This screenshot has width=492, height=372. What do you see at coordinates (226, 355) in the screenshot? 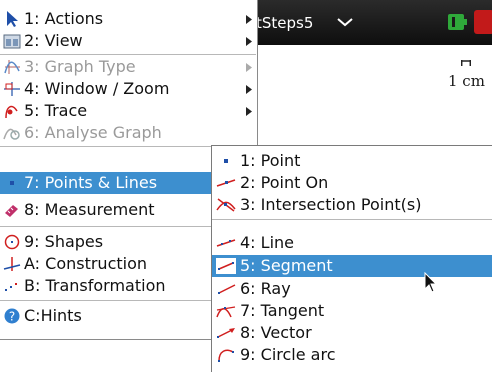
I see `circle-arc-icon` at bounding box center [226, 355].